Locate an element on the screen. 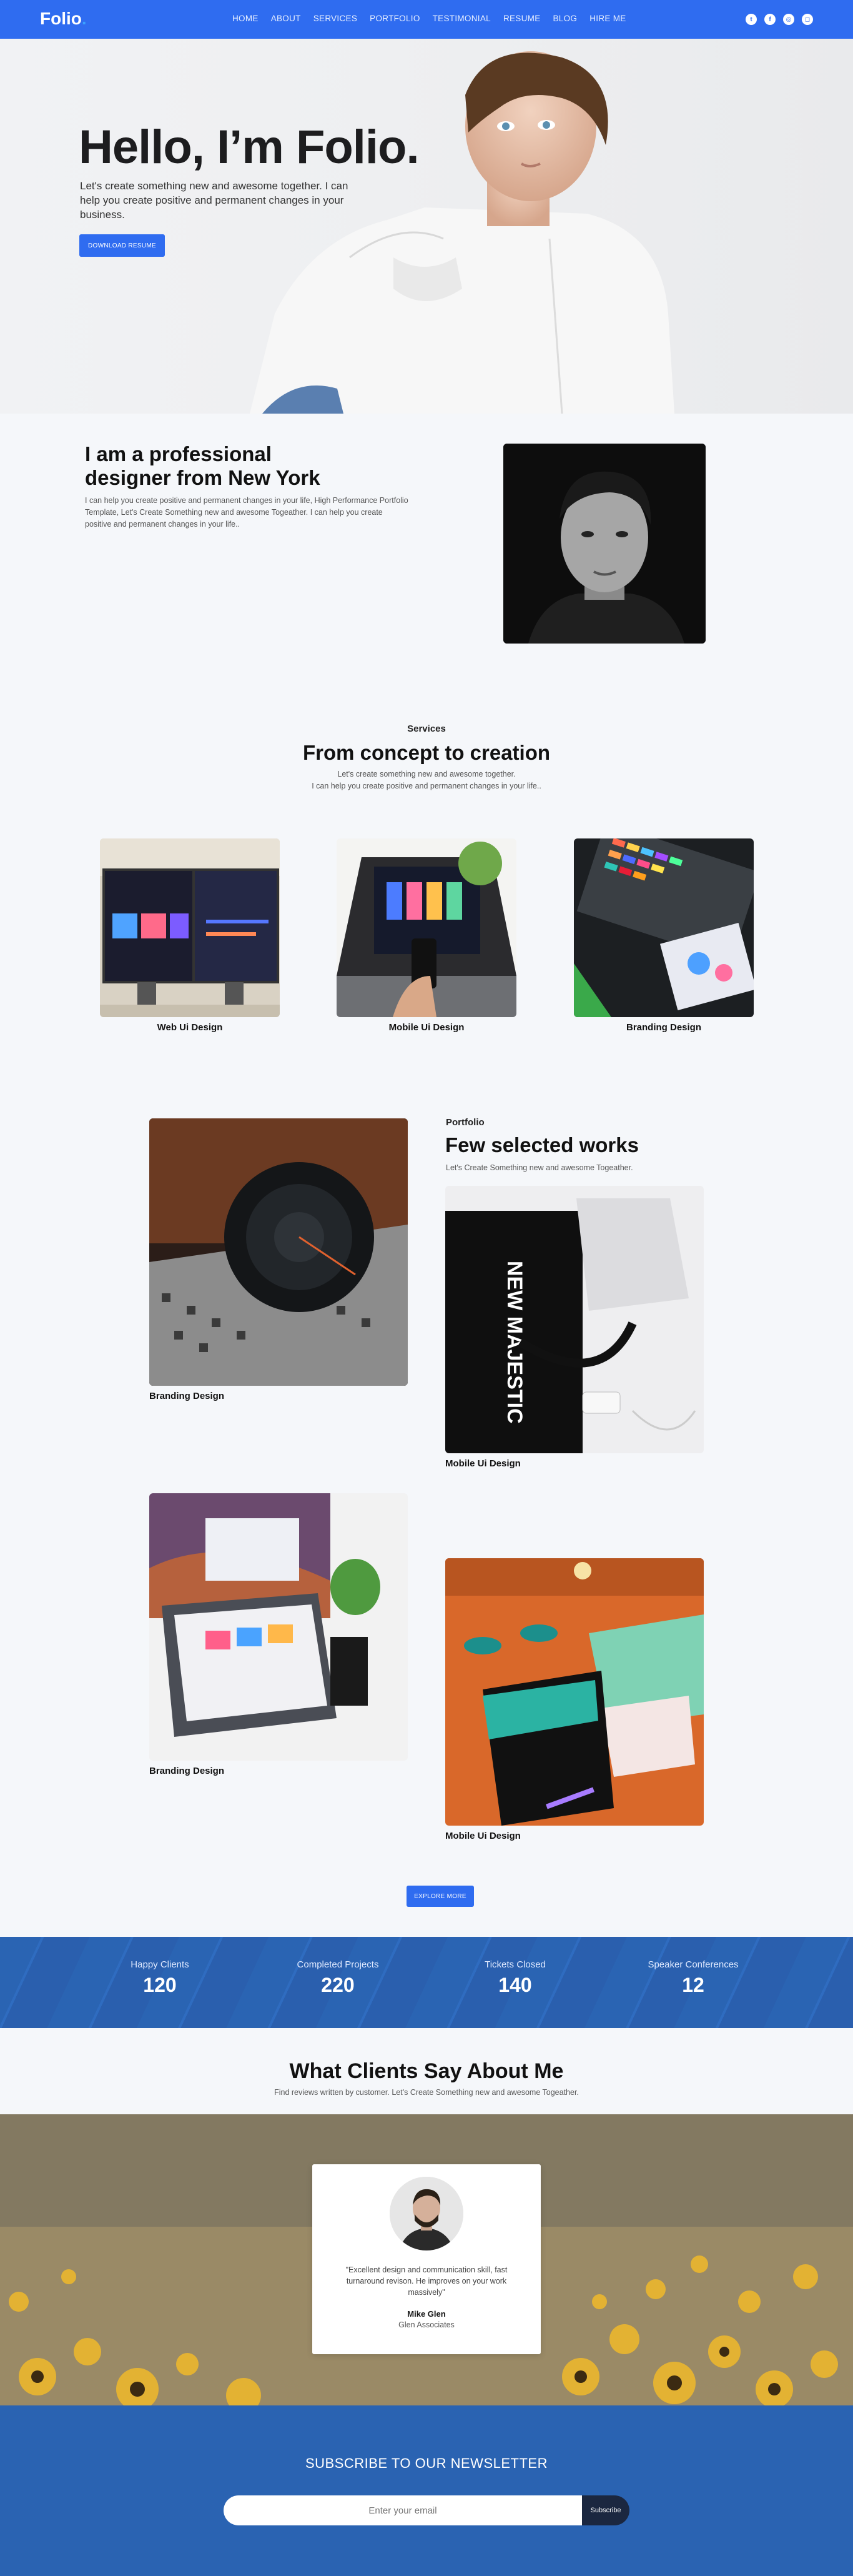  stat-speaker-conferences: Speaker Conferences 12 is located at coordinates (693, 1978).